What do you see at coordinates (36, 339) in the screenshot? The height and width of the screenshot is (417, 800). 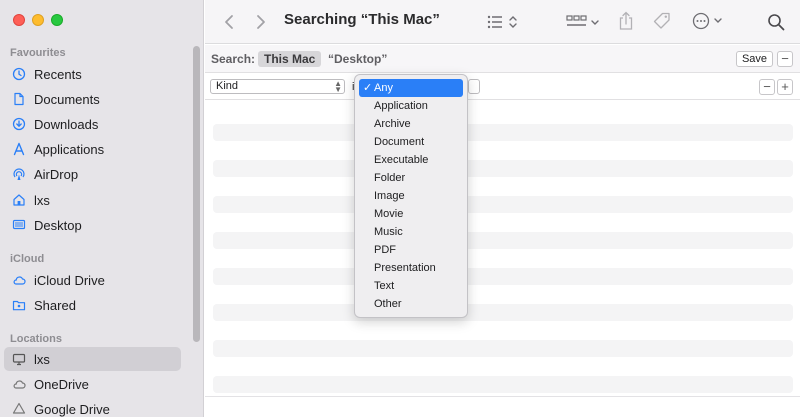 I see `sidebar-section-locations: Locations` at bounding box center [36, 339].